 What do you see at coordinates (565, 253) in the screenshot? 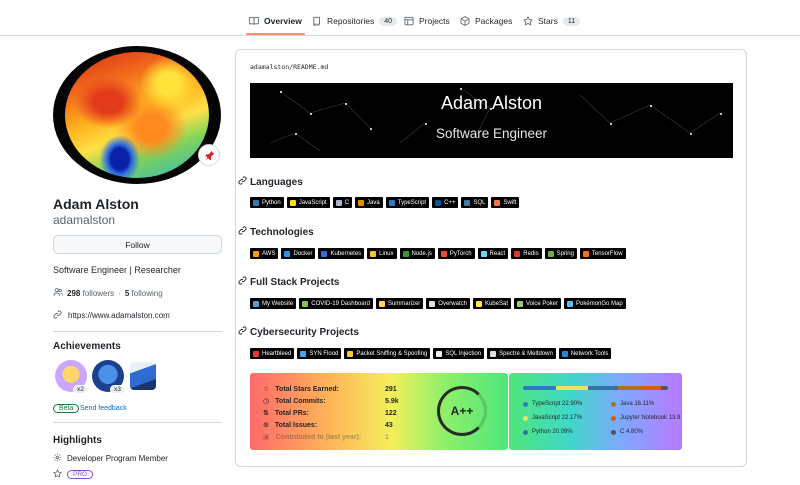
I see `badge-label: Spring` at bounding box center [565, 253].